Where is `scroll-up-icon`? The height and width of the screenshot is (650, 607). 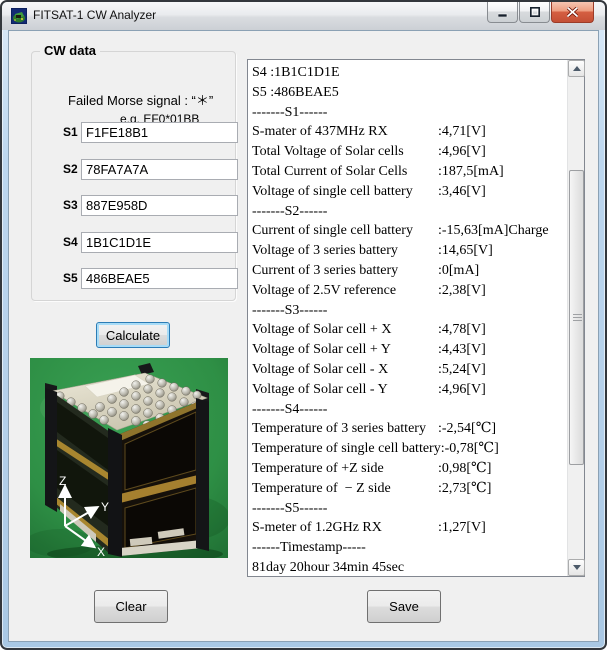 scroll-up-icon is located at coordinates (576, 68).